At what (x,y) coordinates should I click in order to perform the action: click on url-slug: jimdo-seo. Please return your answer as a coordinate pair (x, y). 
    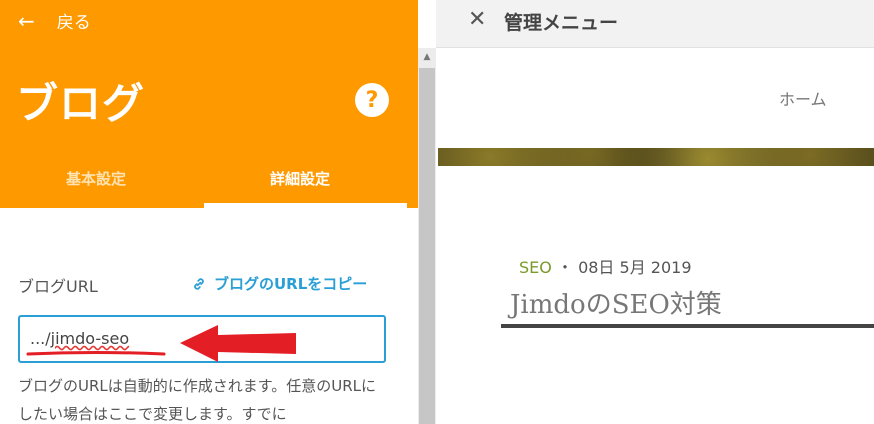
    Looking at the image, I should click on (90, 338).